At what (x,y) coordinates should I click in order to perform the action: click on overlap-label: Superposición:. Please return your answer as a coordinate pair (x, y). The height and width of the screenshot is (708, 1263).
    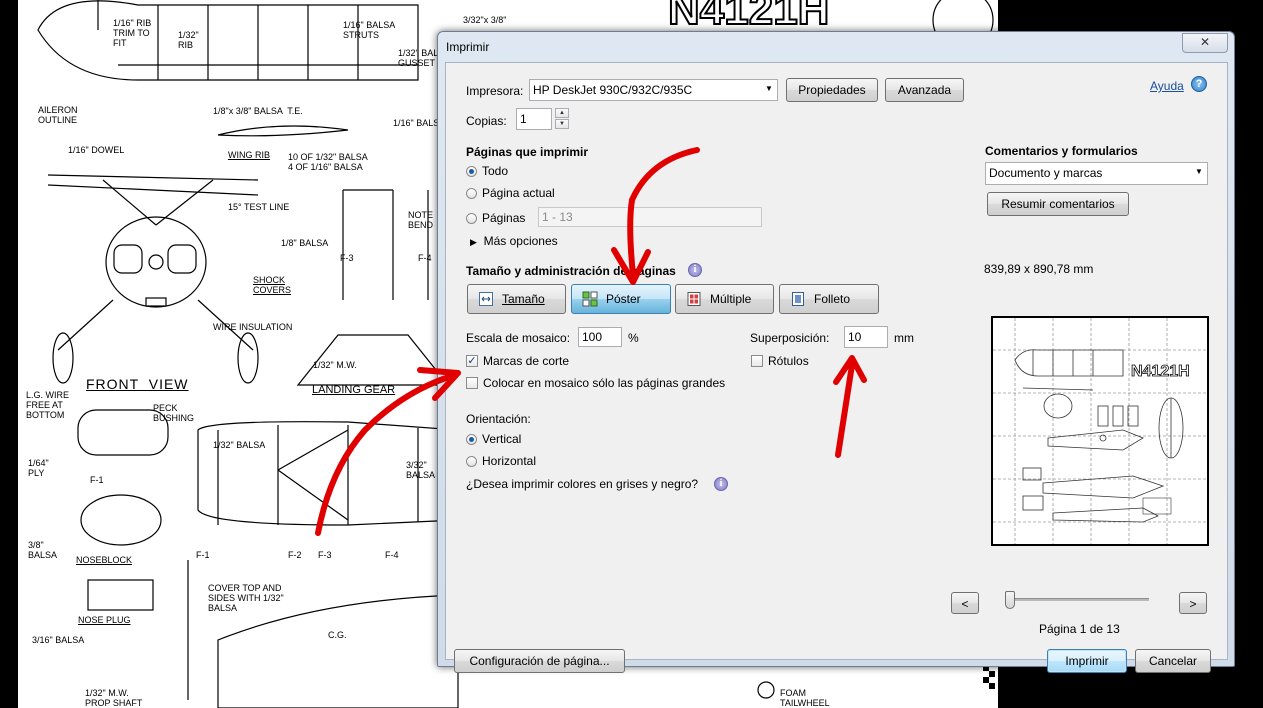
    Looking at the image, I should click on (790, 338).